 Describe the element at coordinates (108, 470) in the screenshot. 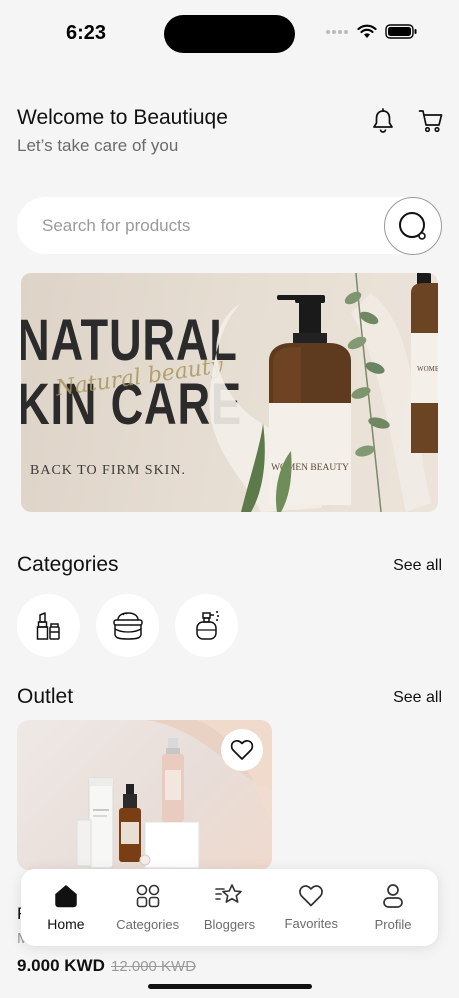

I see `banner-subtitle: BACK TO FIRM SKIN.` at that location.